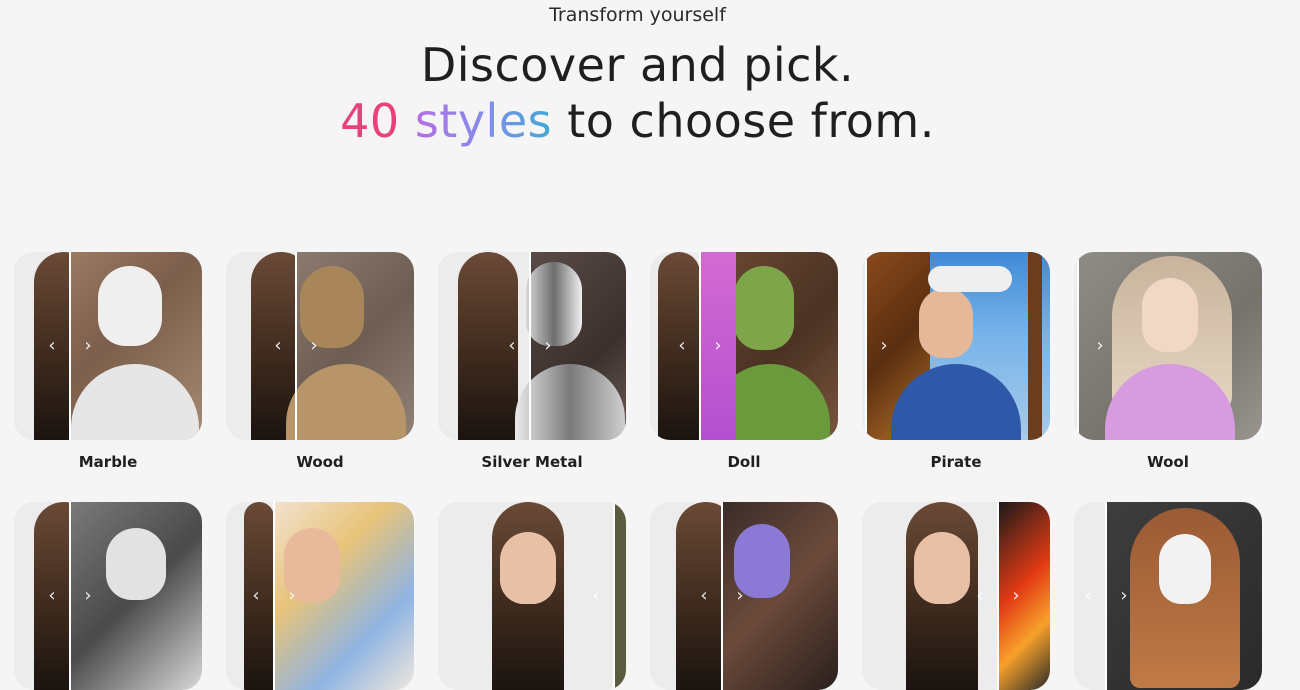 This screenshot has width=1300, height=690. What do you see at coordinates (532, 596) in the screenshot?
I see `style-card-original: ‹` at bounding box center [532, 596].